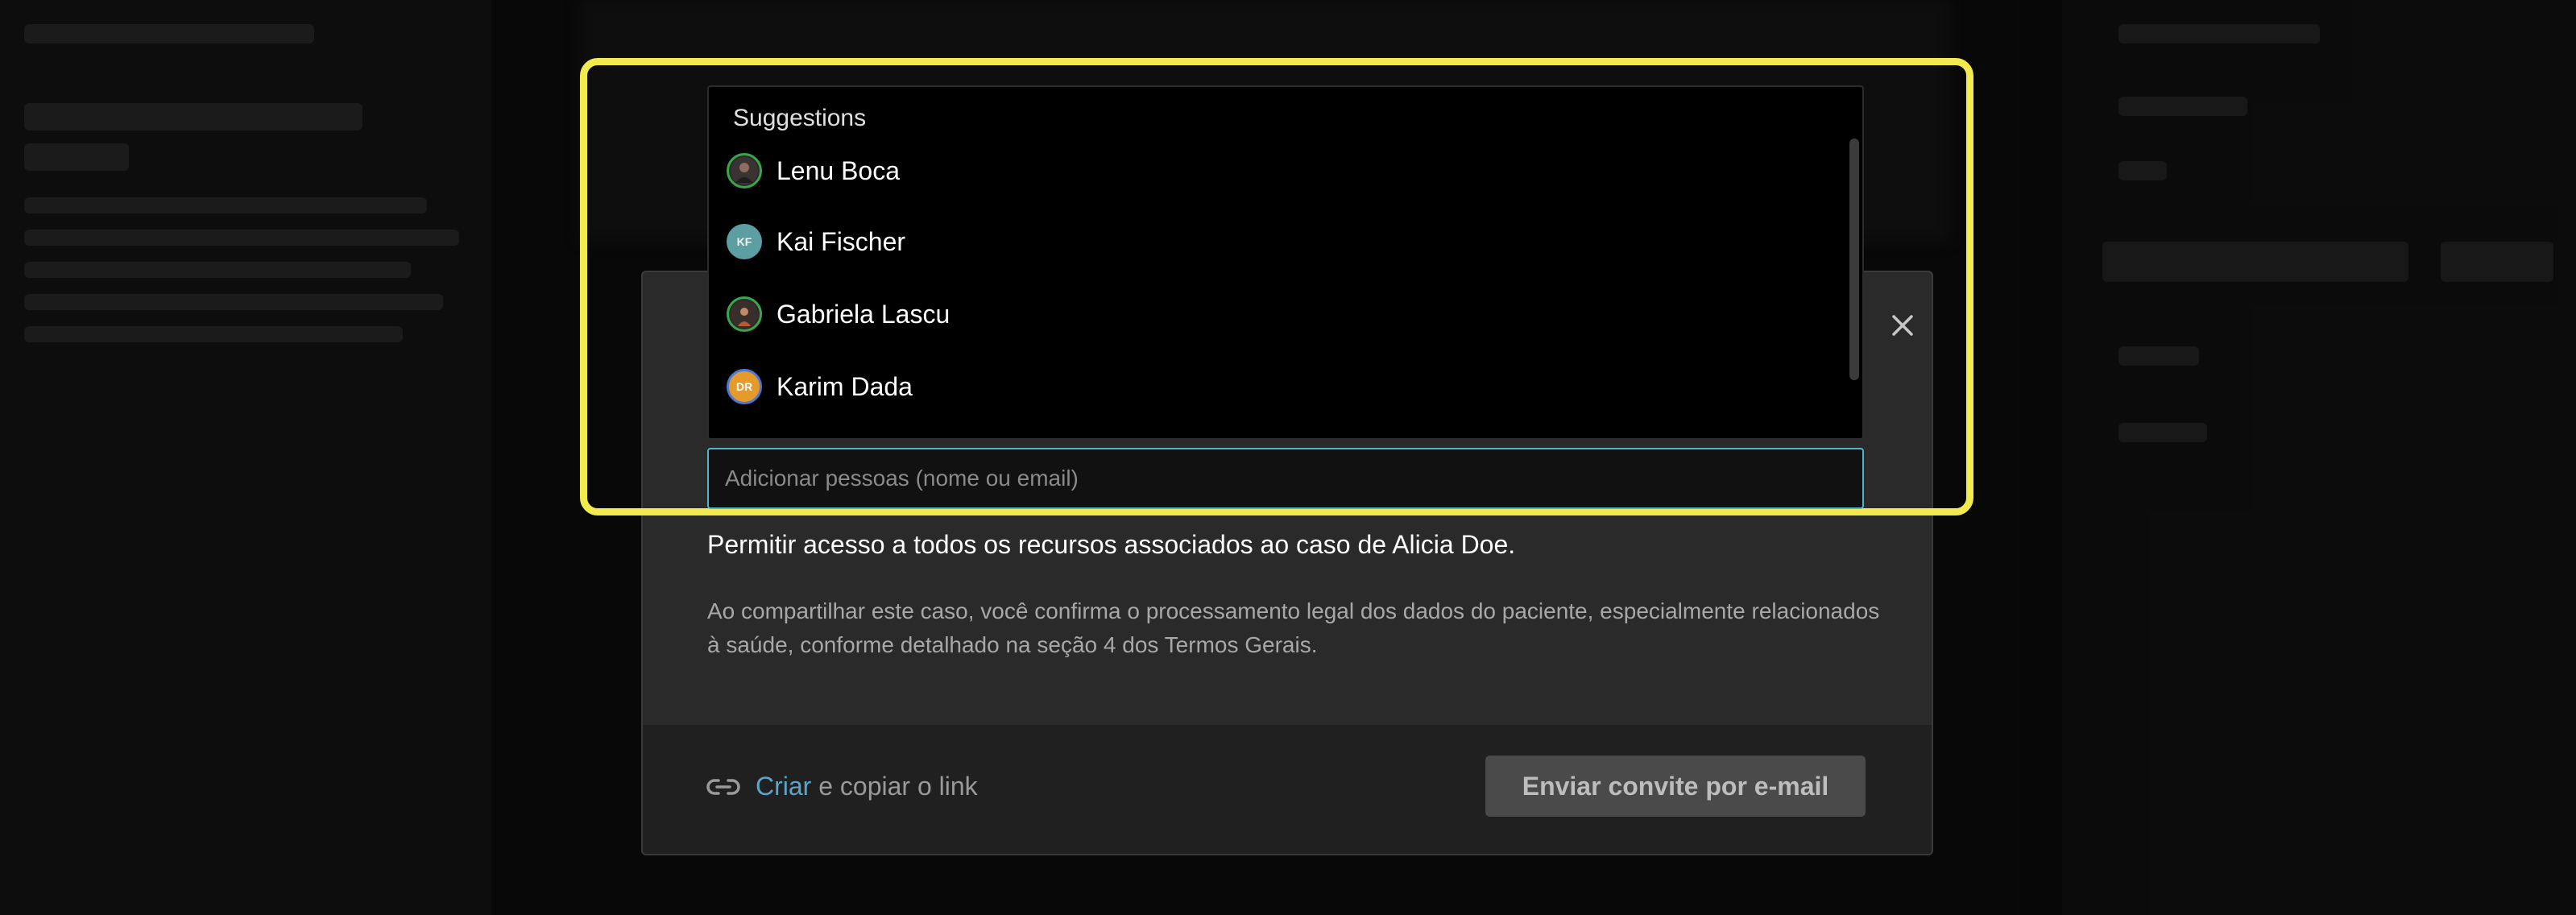 The image size is (2576, 915). I want to click on suggestion-name: Gabriela Lascu, so click(863, 314).